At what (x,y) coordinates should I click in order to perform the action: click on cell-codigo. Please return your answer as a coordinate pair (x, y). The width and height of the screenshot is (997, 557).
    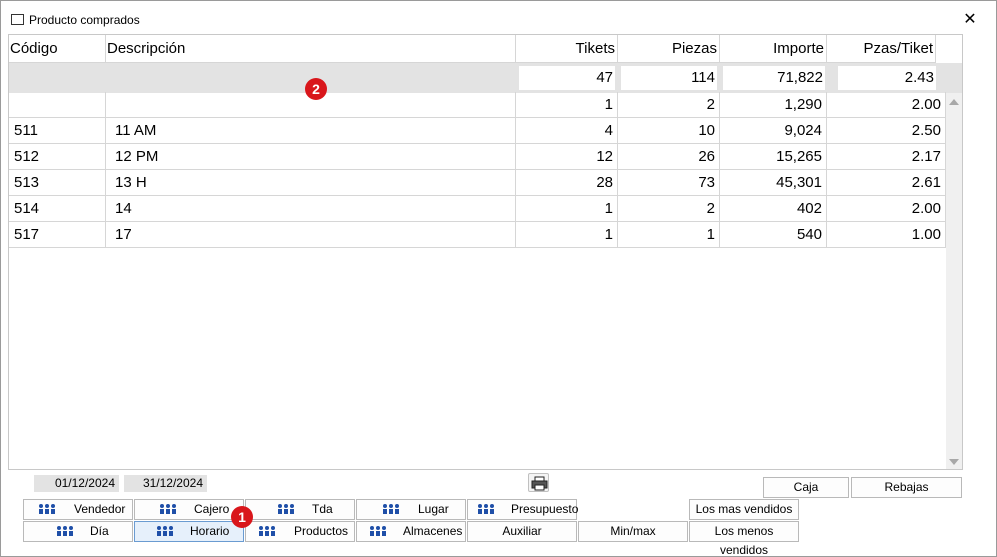
    Looking at the image, I should click on (57, 105).